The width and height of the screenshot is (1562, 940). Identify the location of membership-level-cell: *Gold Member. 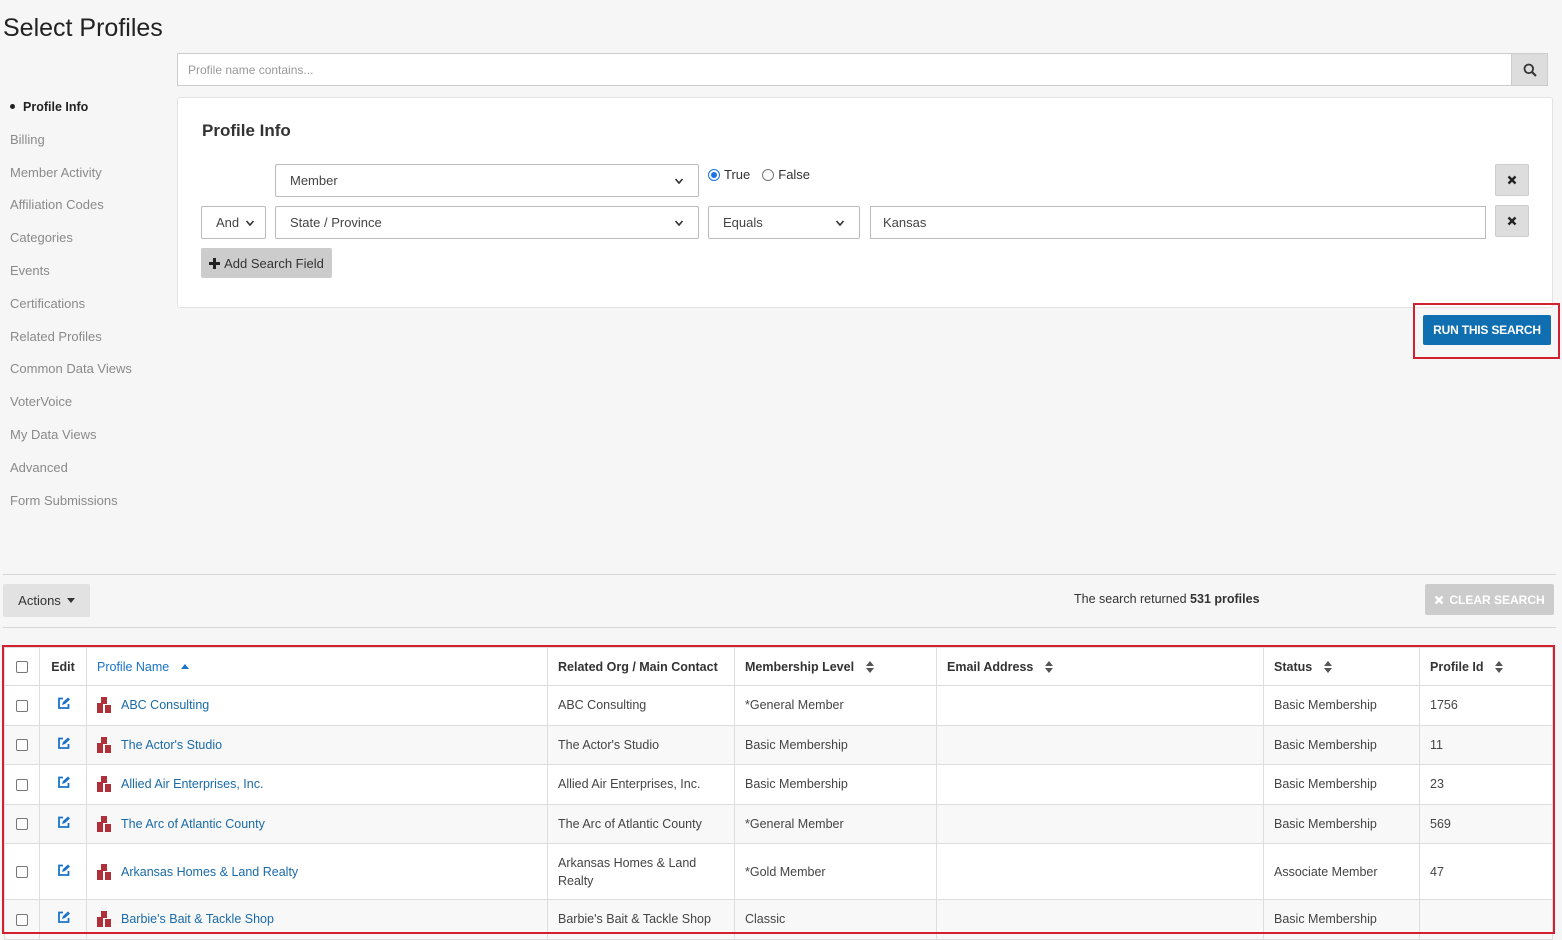
(835, 871).